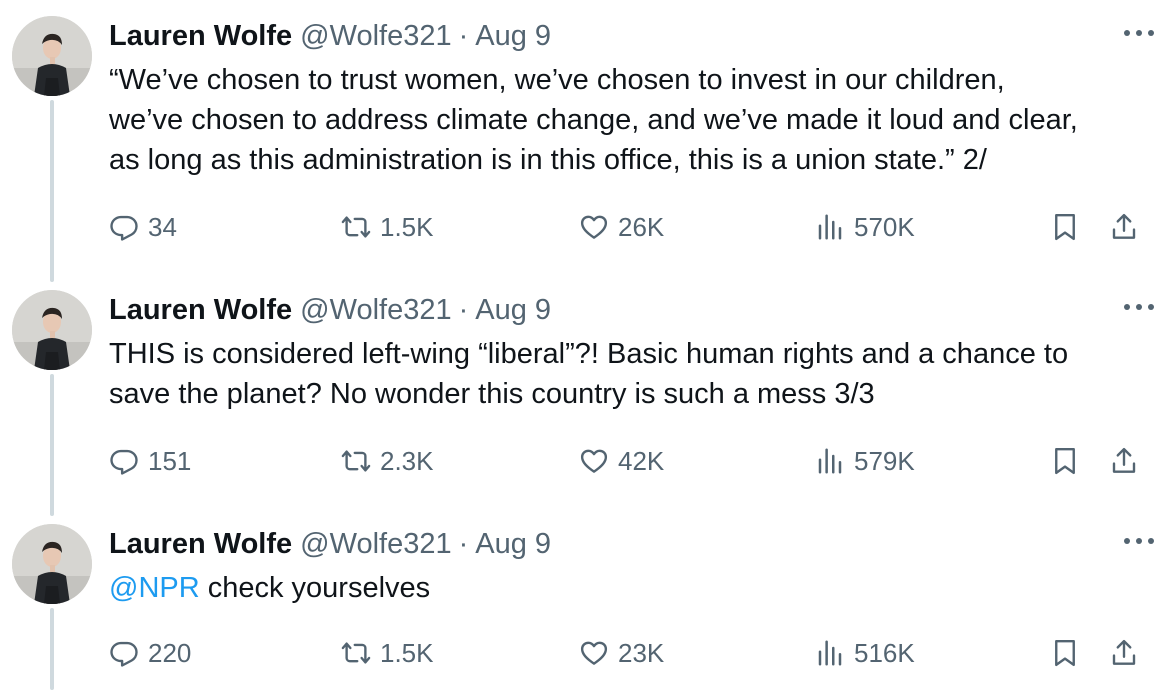 The width and height of the screenshot is (1172, 690). Describe the element at coordinates (884, 226) in the screenshot. I see `view-count: 570K` at that location.